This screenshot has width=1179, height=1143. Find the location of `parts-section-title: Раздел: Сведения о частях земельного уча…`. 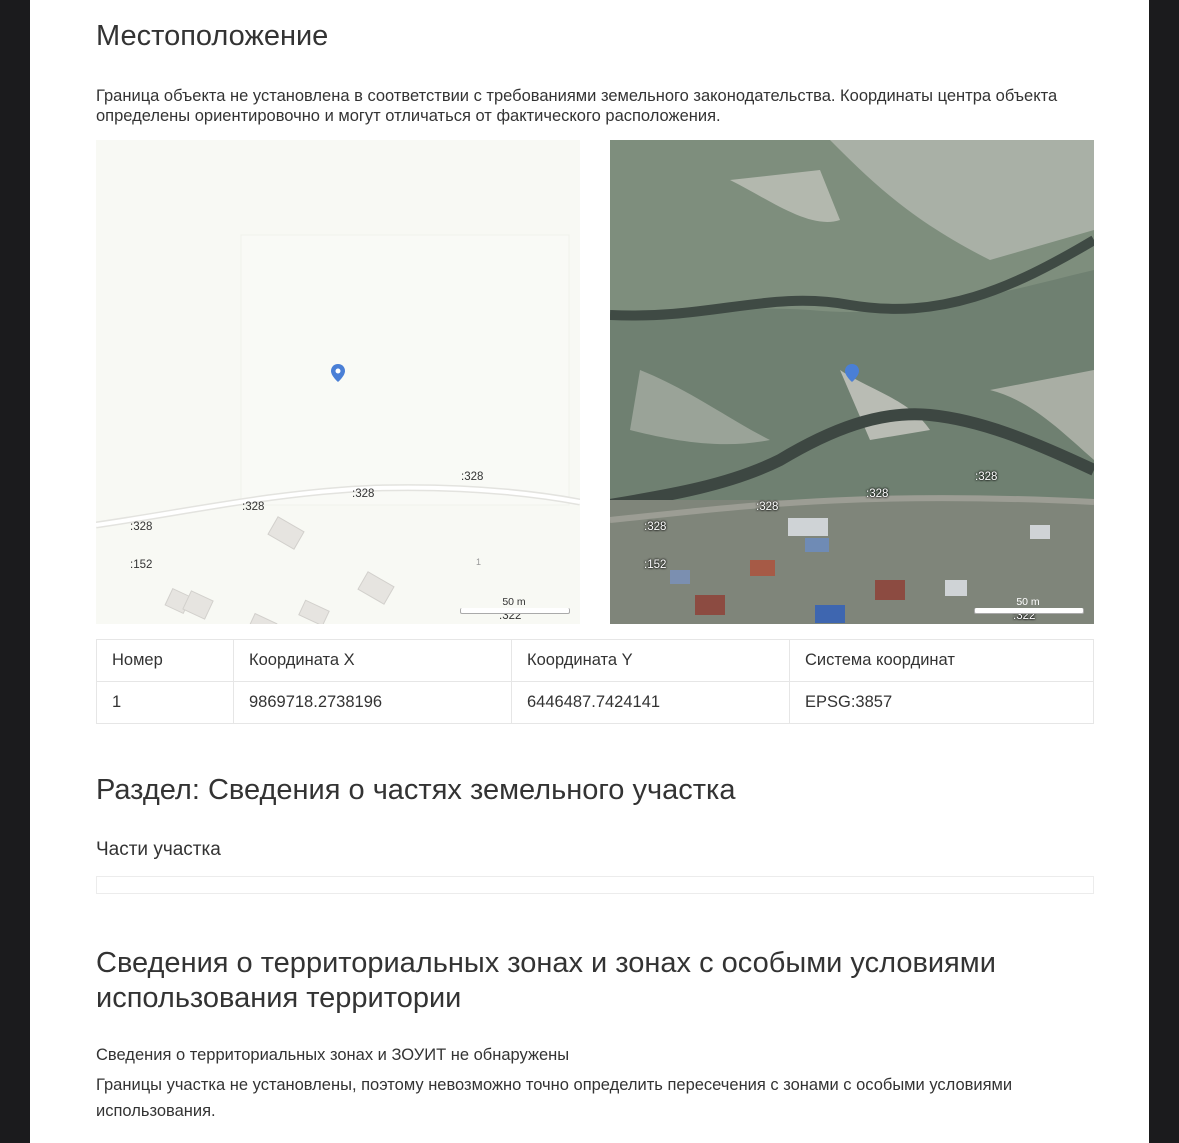

parts-section-title: Раздел: Сведения о частях земельного уча… is located at coordinates (416, 790).